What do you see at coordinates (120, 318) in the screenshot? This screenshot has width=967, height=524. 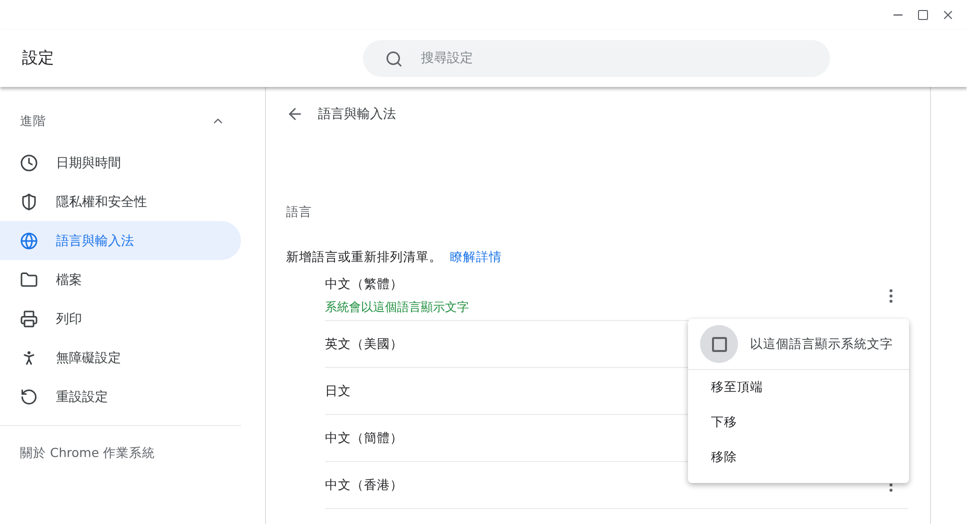 I see `nav-item: 列印` at bounding box center [120, 318].